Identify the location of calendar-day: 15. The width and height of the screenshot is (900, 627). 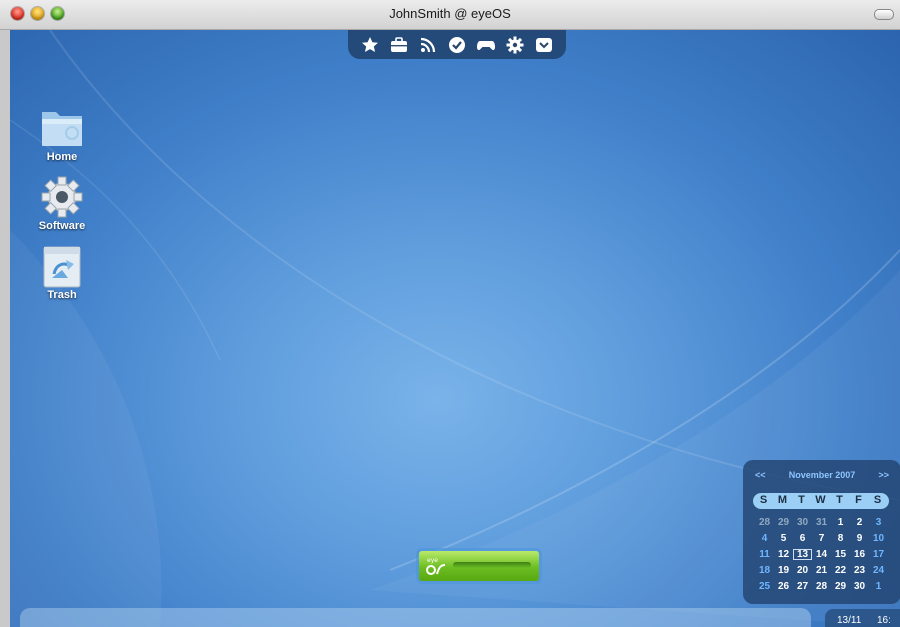
(840, 554).